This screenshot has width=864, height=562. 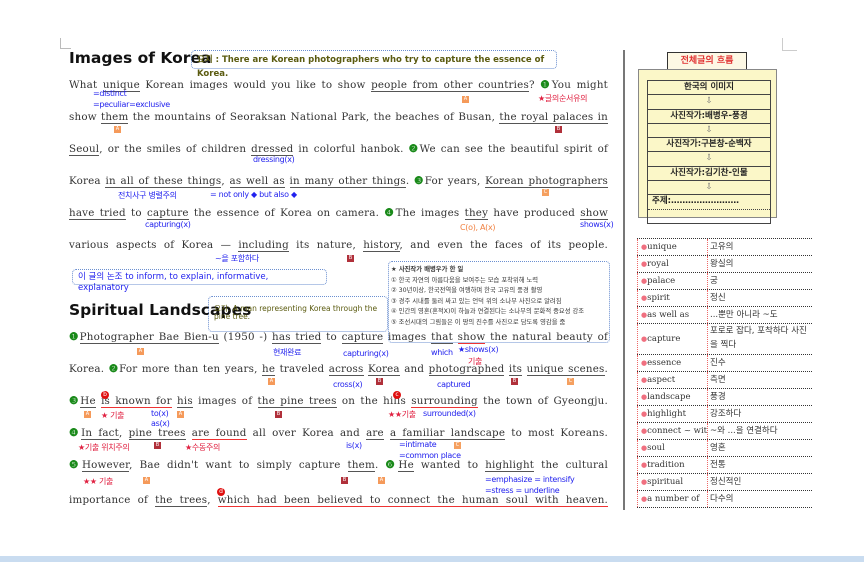 I want to click on annotation: ★★기출, so click(x=402, y=414).